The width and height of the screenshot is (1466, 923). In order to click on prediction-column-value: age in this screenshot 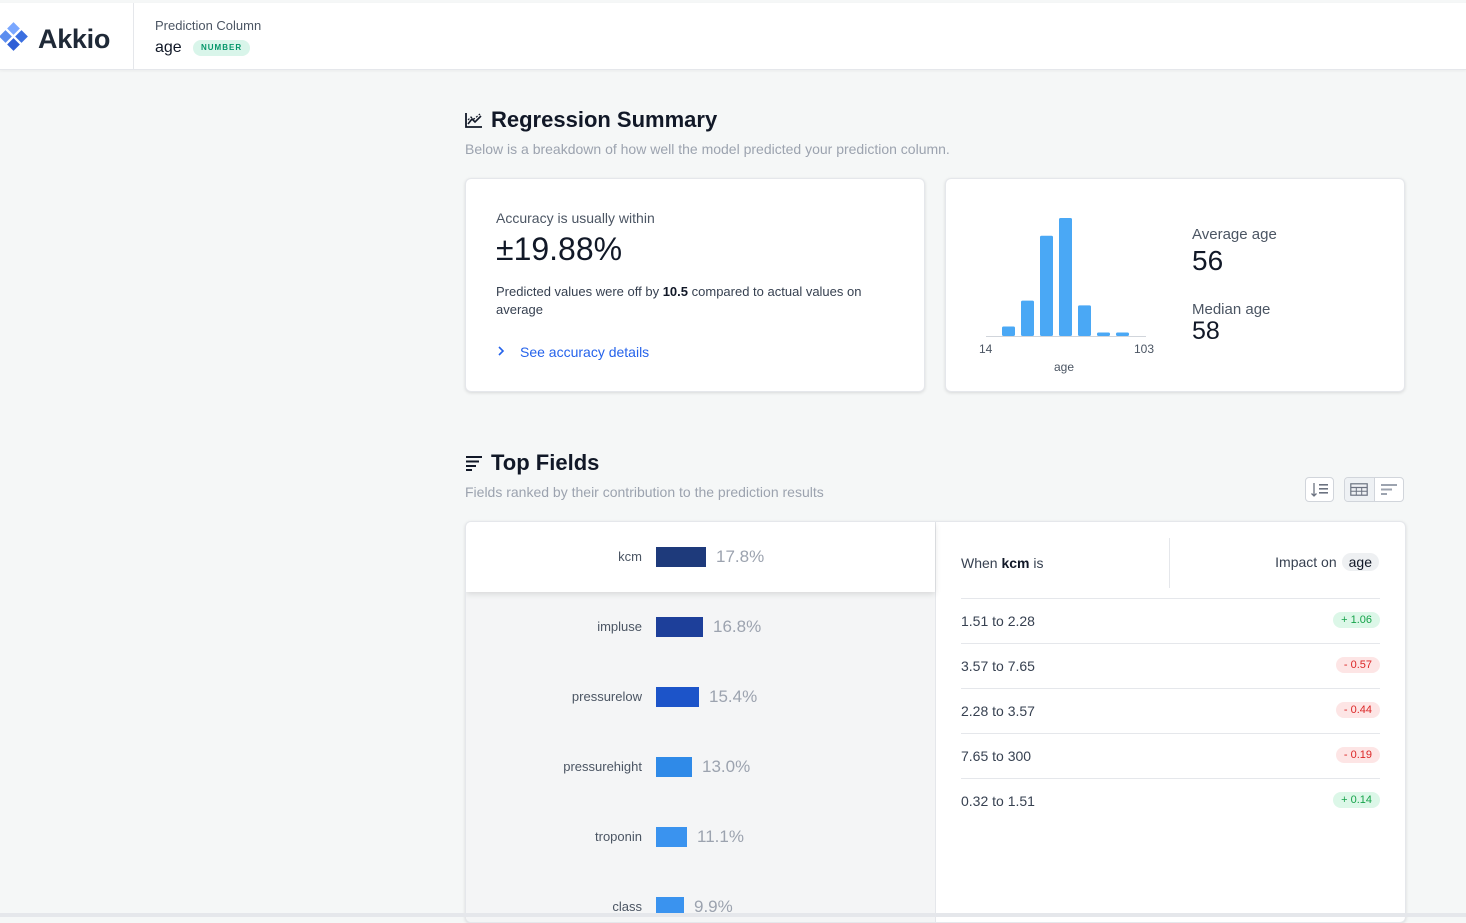, I will do `click(168, 48)`.